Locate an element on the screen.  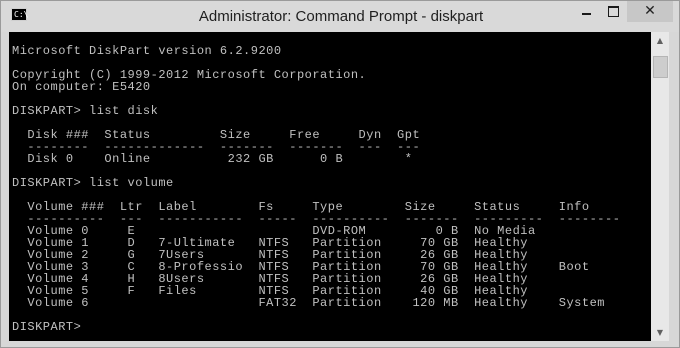
minimize-button is located at coordinates (586, 11).